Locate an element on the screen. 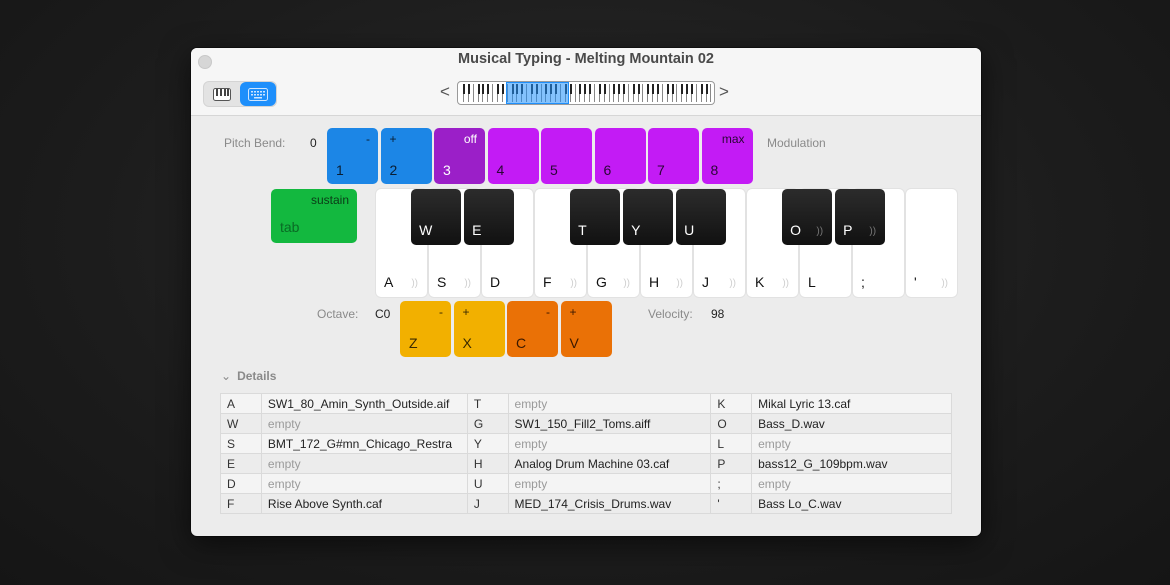 This screenshot has width=1170, height=585. black-key-letter: T is located at coordinates (582, 230).